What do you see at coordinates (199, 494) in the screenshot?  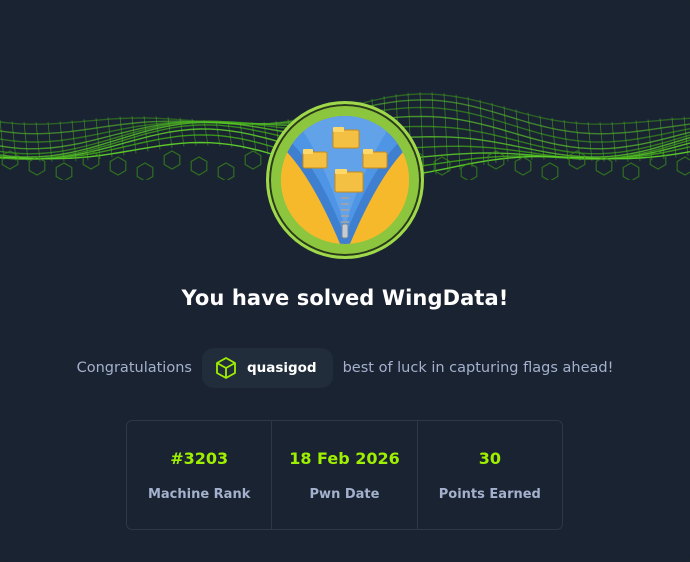 I see `stat-label: Machine Rank` at bounding box center [199, 494].